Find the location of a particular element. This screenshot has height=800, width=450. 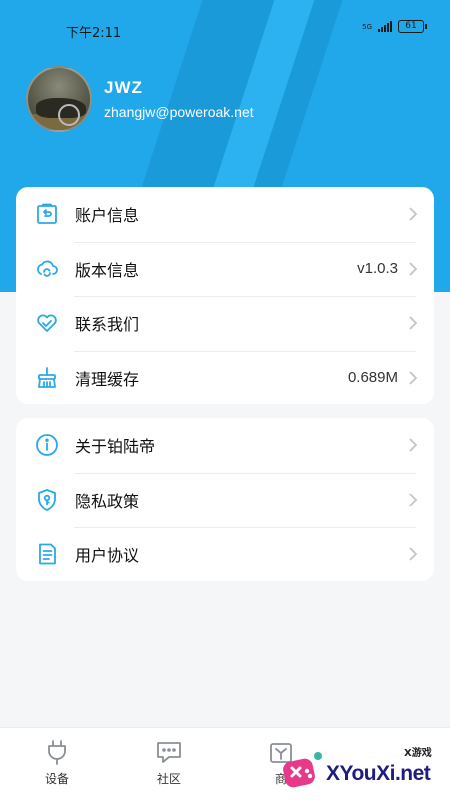

menu-label: 清理缓存 is located at coordinates (107, 379).